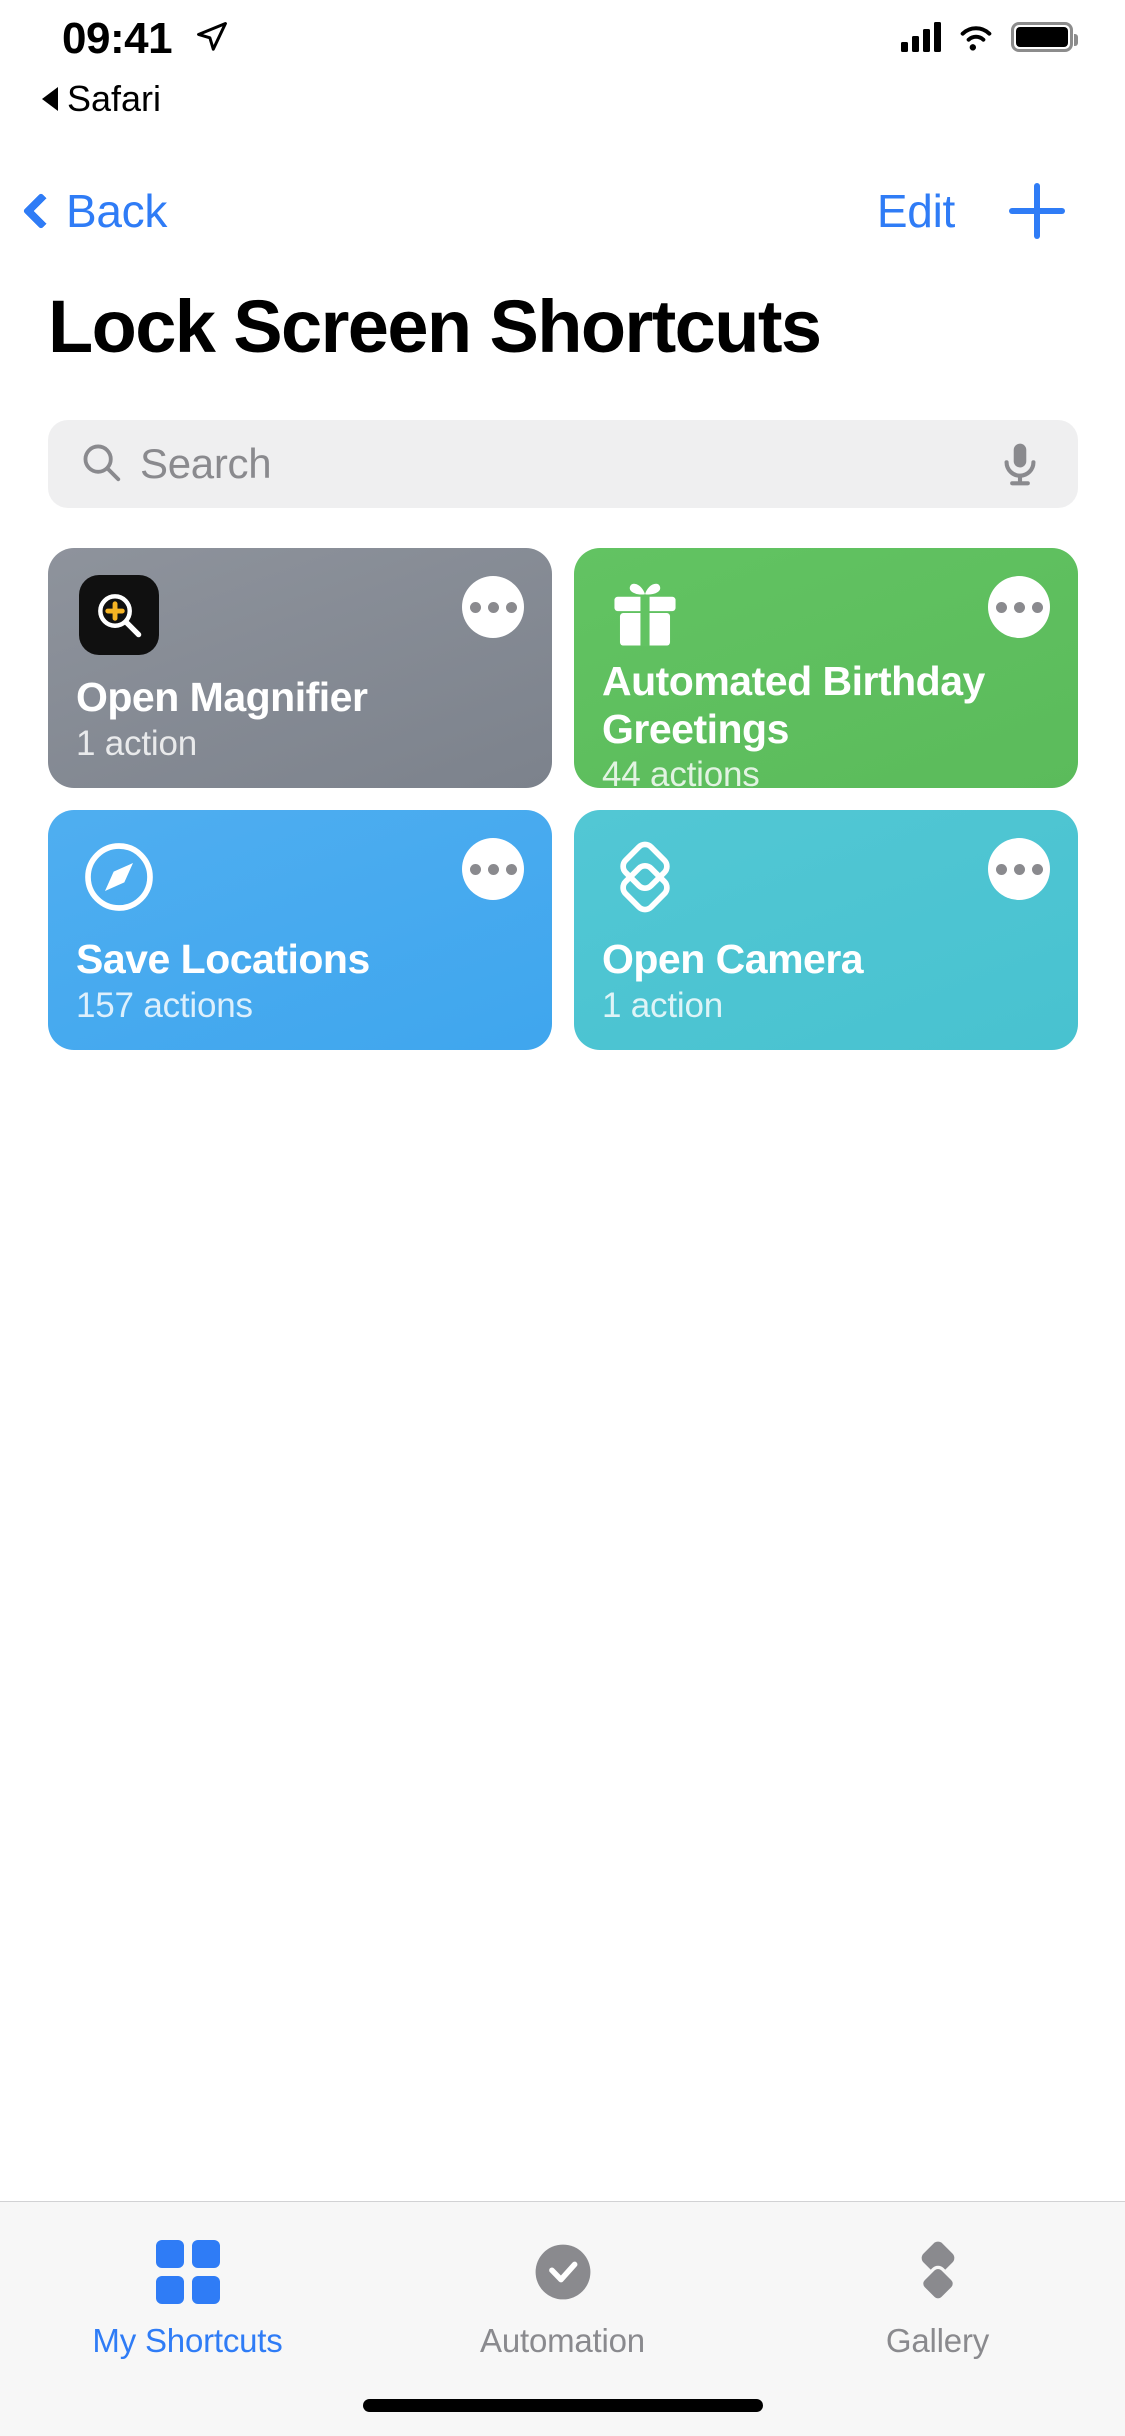 The width and height of the screenshot is (1125, 2436). I want to click on card-title: Open Magnifier, so click(222, 697).